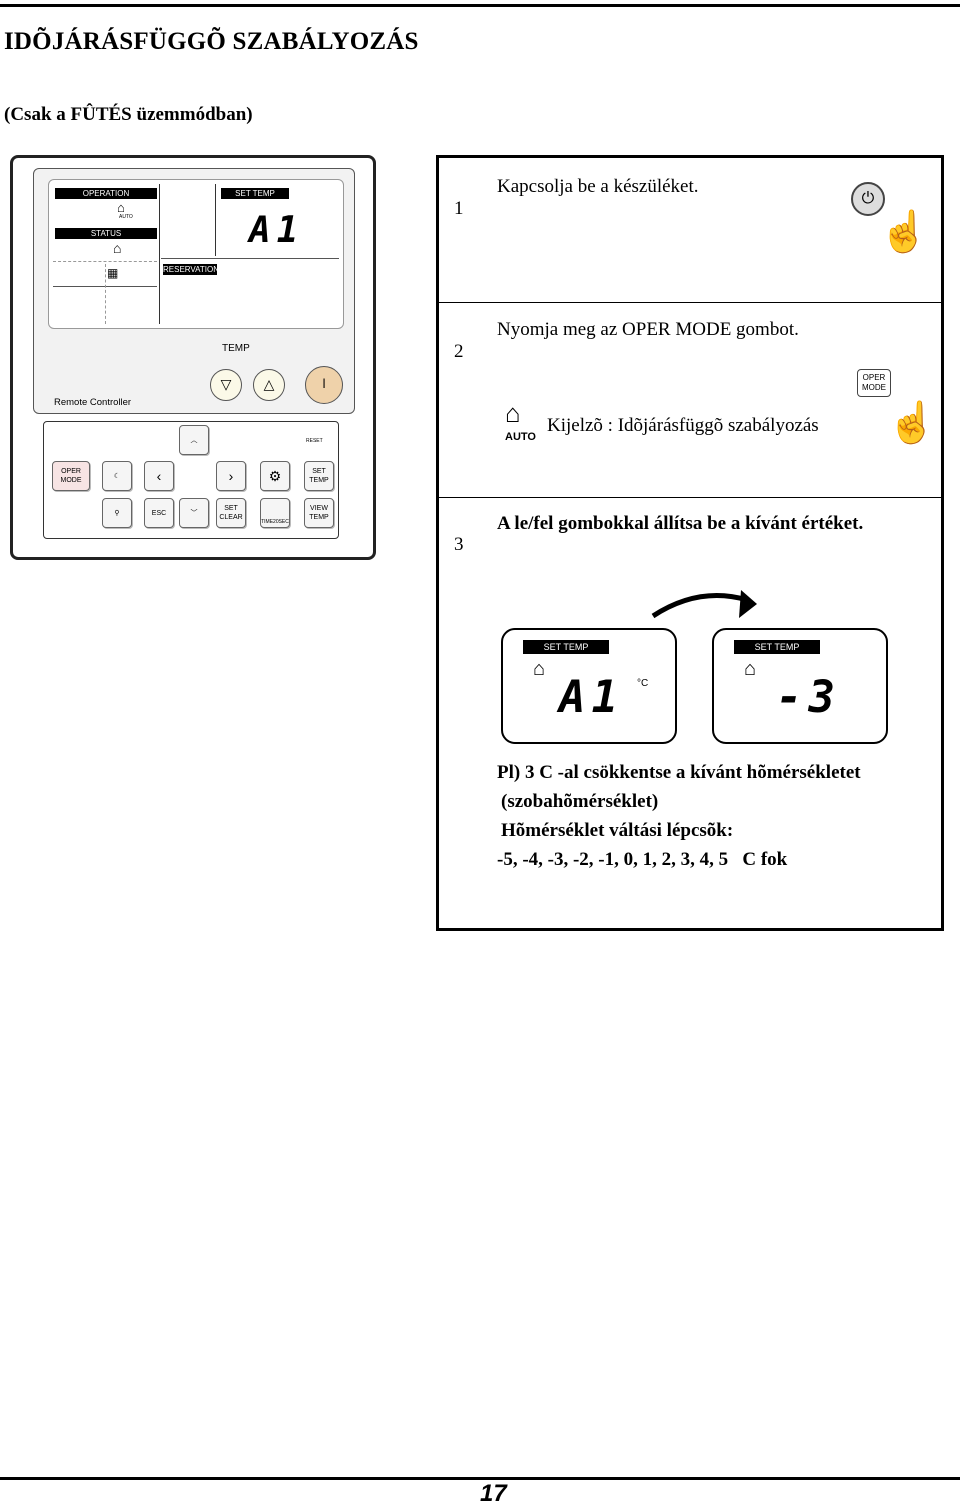 This screenshot has width=960, height=1508. What do you see at coordinates (106, 233) in the screenshot?
I see `status-tag: STATUS` at bounding box center [106, 233].